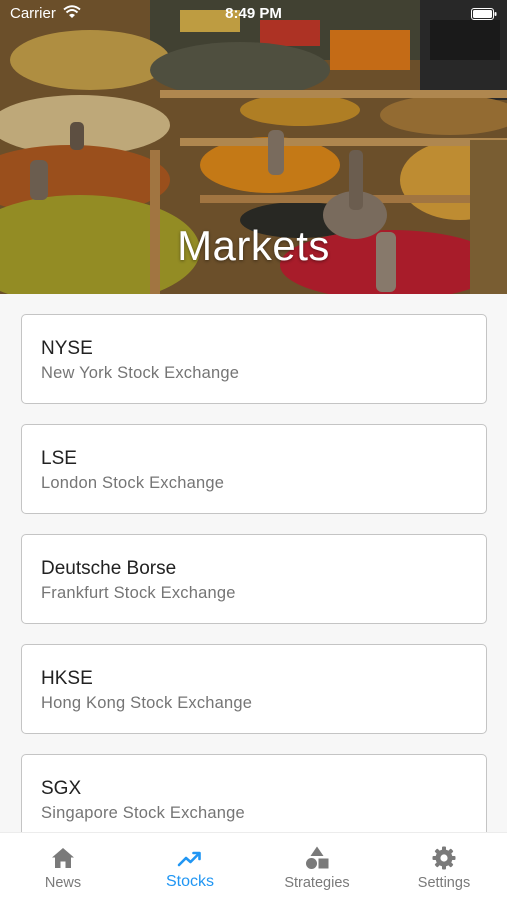 Image resolution: width=507 pixels, height=900 pixels. I want to click on market-card-nyse: NYSE New York Stock Exchange, so click(254, 359).